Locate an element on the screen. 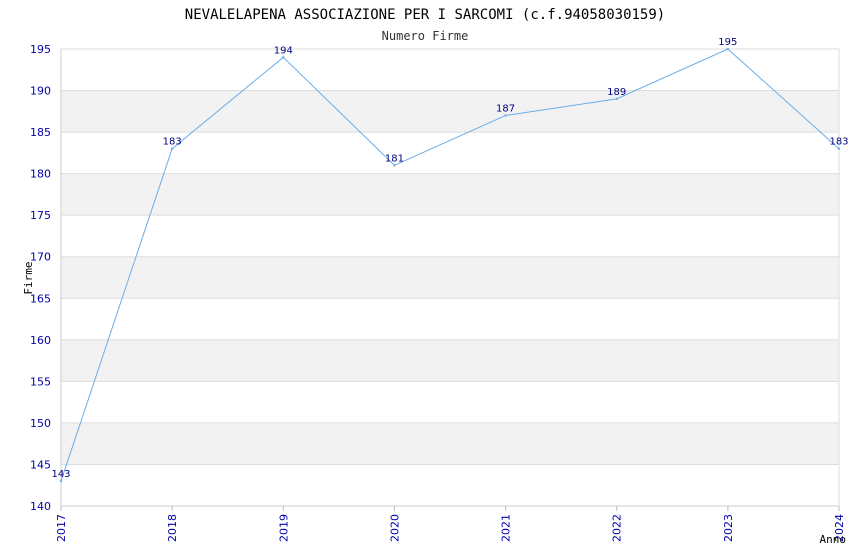 The height and width of the screenshot is (550, 850). chart-subtitle: Numero Firme is located at coordinates (425, 36).